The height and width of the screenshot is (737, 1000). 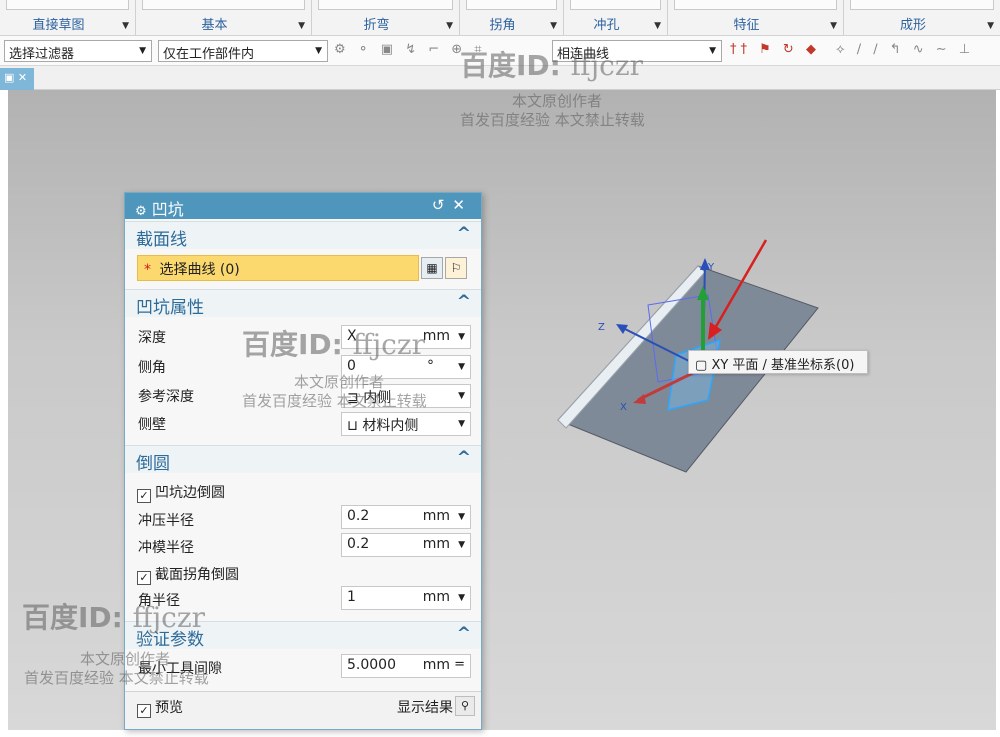 What do you see at coordinates (425, 707) in the screenshot?
I see `show-result-button: 显示结果` at bounding box center [425, 707].